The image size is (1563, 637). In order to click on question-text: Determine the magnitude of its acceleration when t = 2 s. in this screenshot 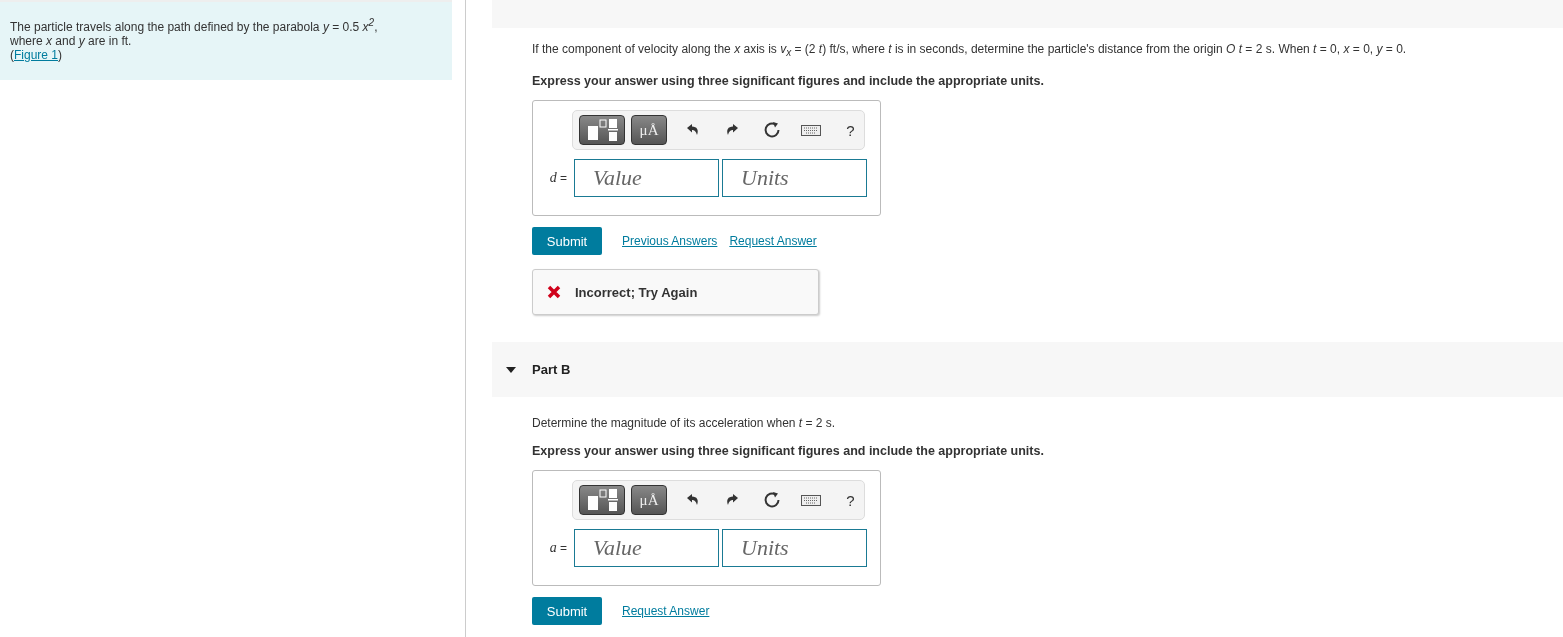, I will do `click(684, 423)`.